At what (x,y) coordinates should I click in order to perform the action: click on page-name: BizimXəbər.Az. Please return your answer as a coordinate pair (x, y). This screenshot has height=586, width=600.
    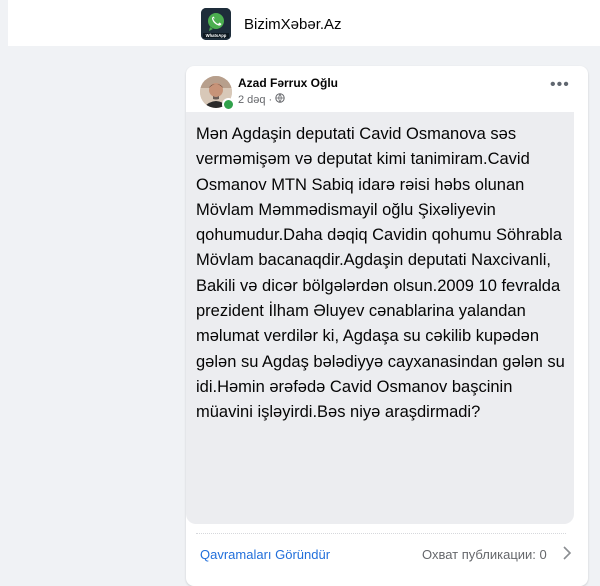
    Looking at the image, I should click on (293, 24).